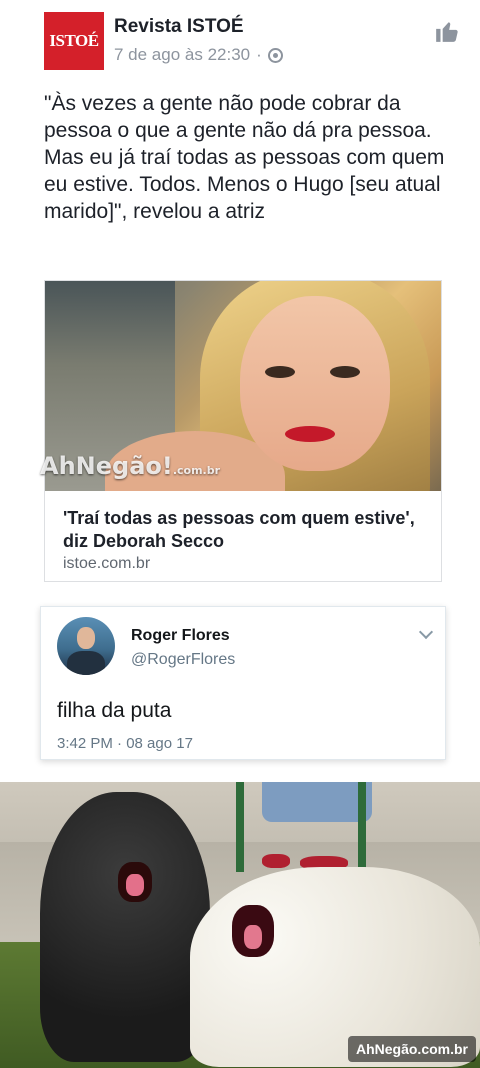 This screenshot has width=480, height=1068. Describe the element at coordinates (411, 1049) in the screenshot. I see `photo-watermark: AhNegão.com.br` at that location.